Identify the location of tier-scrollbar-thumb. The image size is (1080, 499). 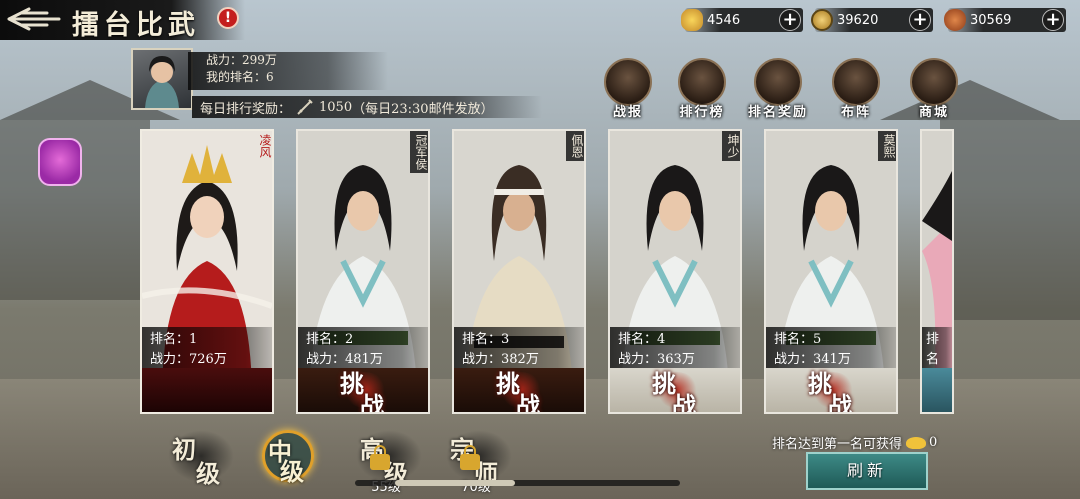
(455, 483).